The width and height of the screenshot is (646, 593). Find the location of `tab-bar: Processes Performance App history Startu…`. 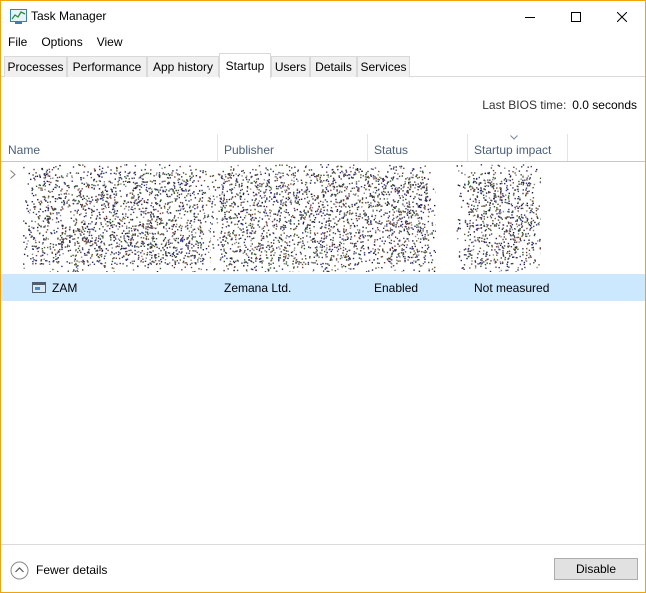

tab-bar: Processes Performance App history Startu… is located at coordinates (323, 65).